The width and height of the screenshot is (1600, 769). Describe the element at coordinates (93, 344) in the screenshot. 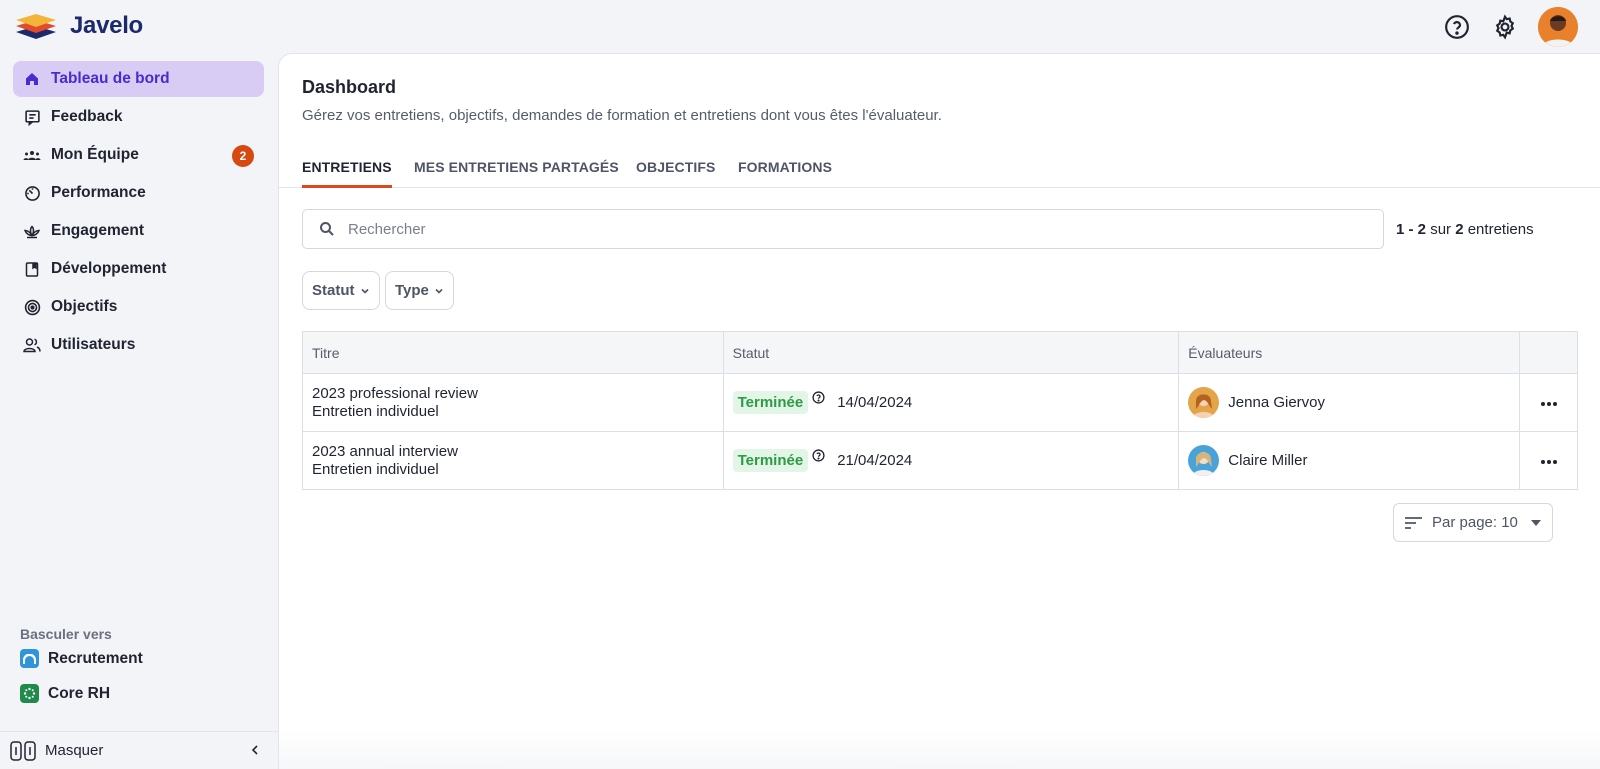

I see `sidebar-item-label: Utilisateurs` at that location.